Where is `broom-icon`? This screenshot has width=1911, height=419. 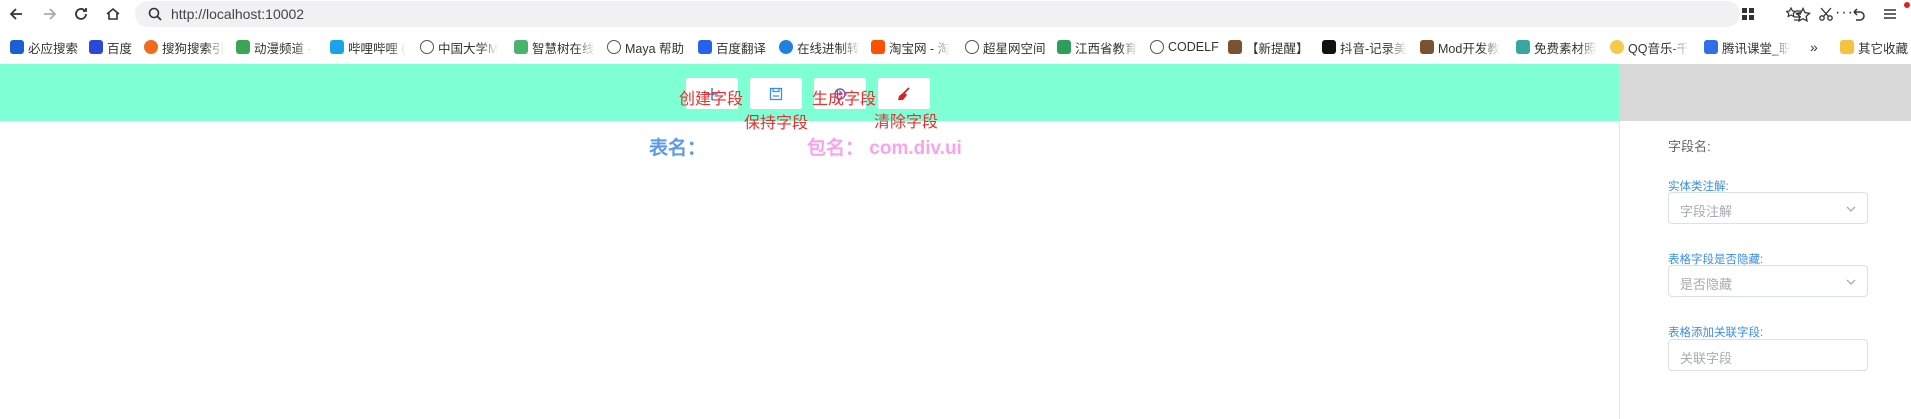 broom-icon is located at coordinates (904, 93).